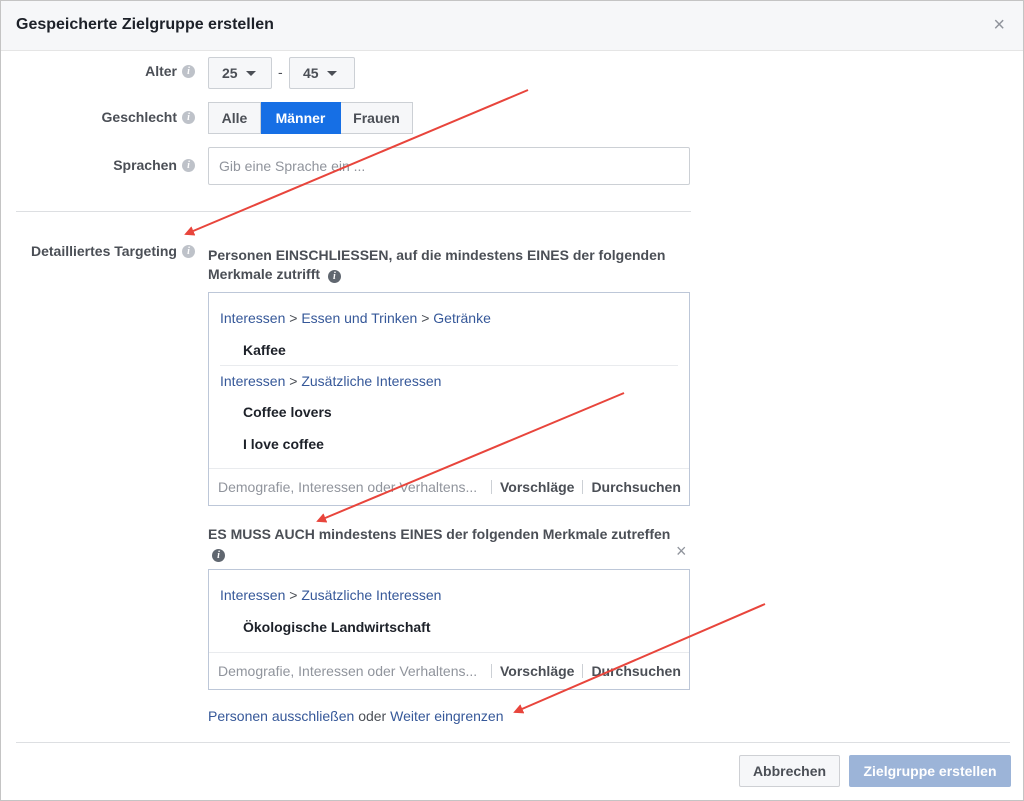 The height and width of the screenshot is (801, 1024). What do you see at coordinates (930, 771) in the screenshot?
I see `create-audience-button: Zielgruppe erstellen` at bounding box center [930, 771].